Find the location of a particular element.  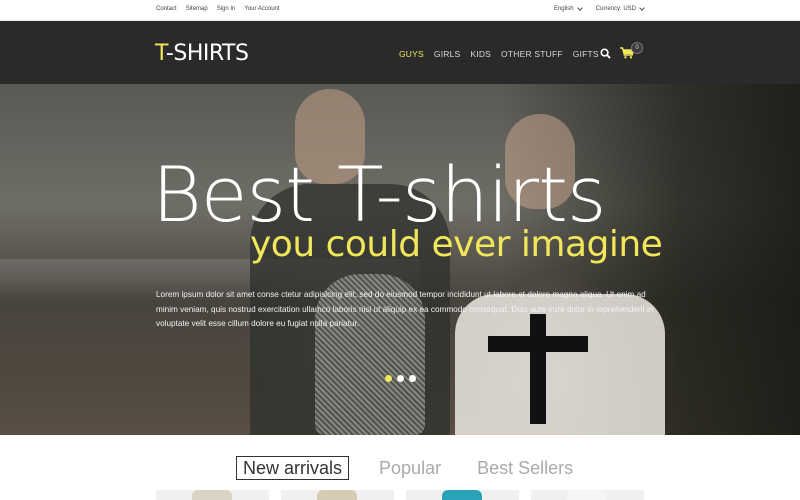

slider-dots is located at coordinates (400, 378).